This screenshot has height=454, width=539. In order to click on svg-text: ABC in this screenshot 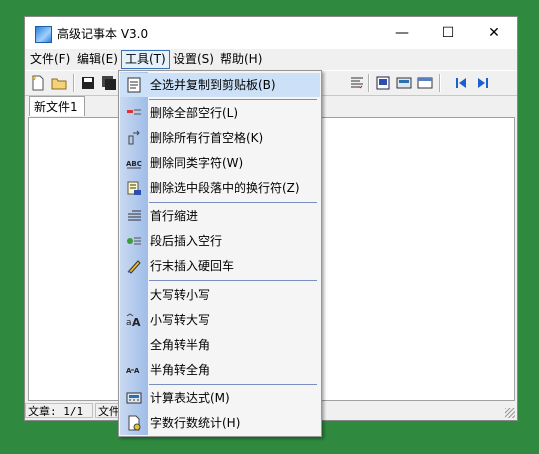, I will do `click(134, 164)`.